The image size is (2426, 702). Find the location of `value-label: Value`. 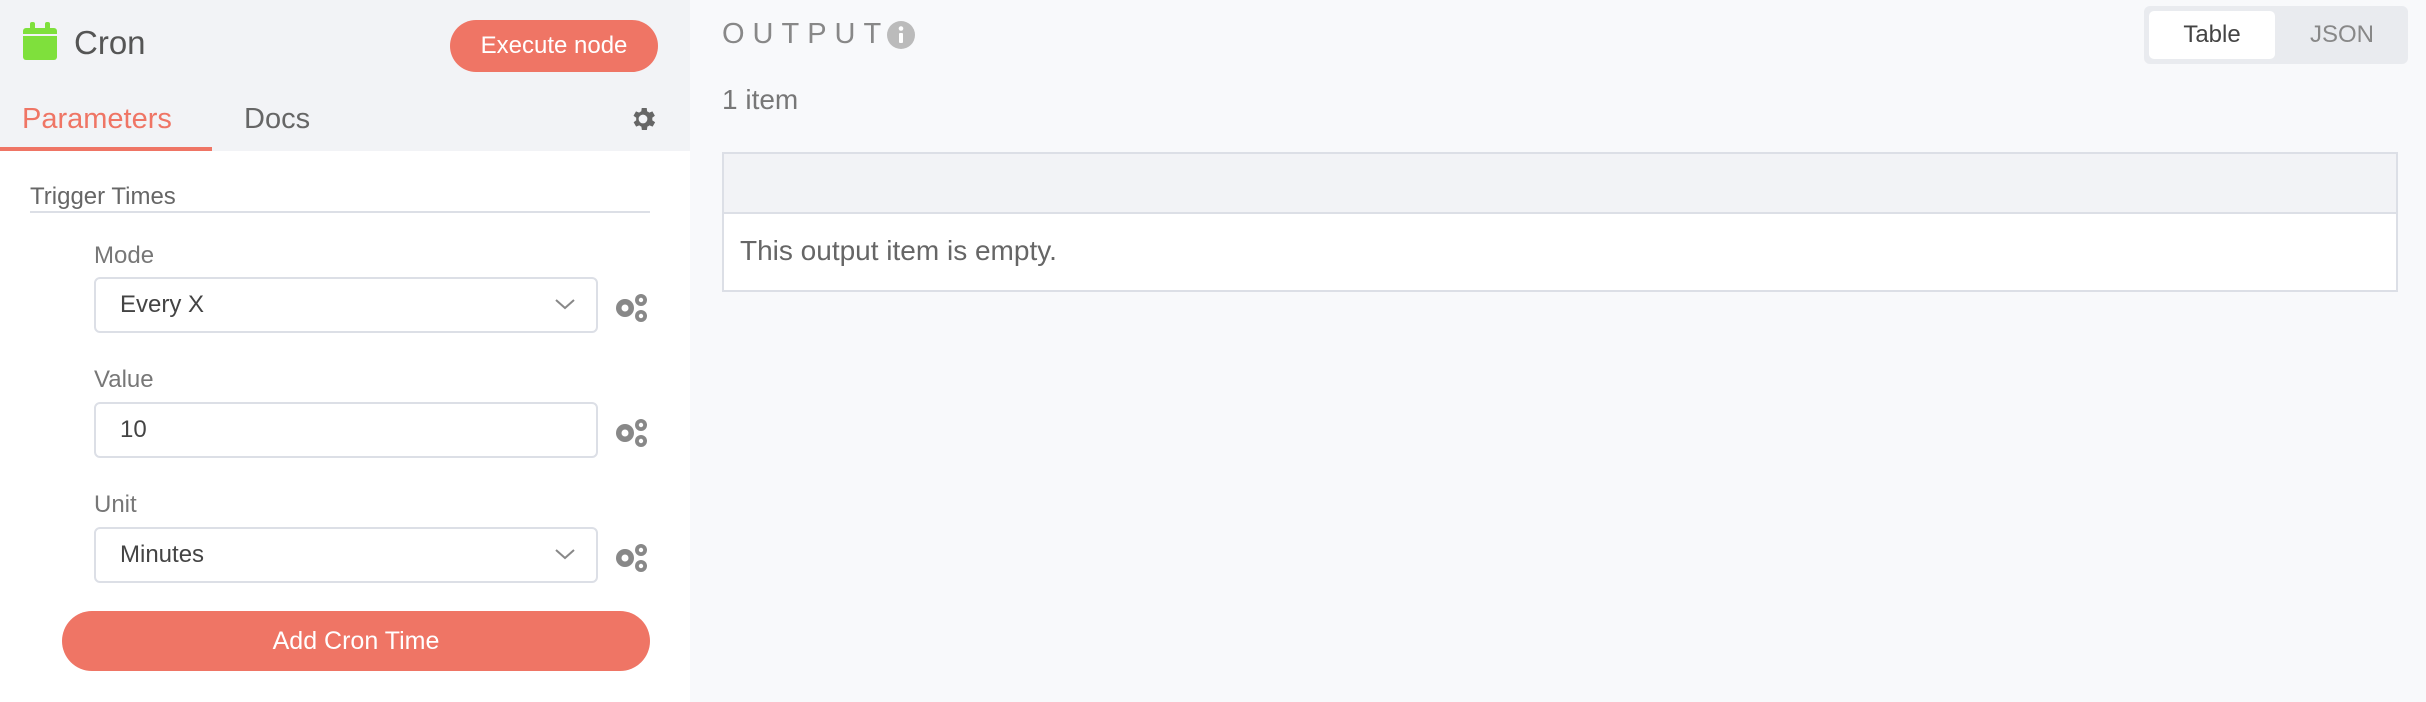

value-label: Value is located at coordinates (124, 379).